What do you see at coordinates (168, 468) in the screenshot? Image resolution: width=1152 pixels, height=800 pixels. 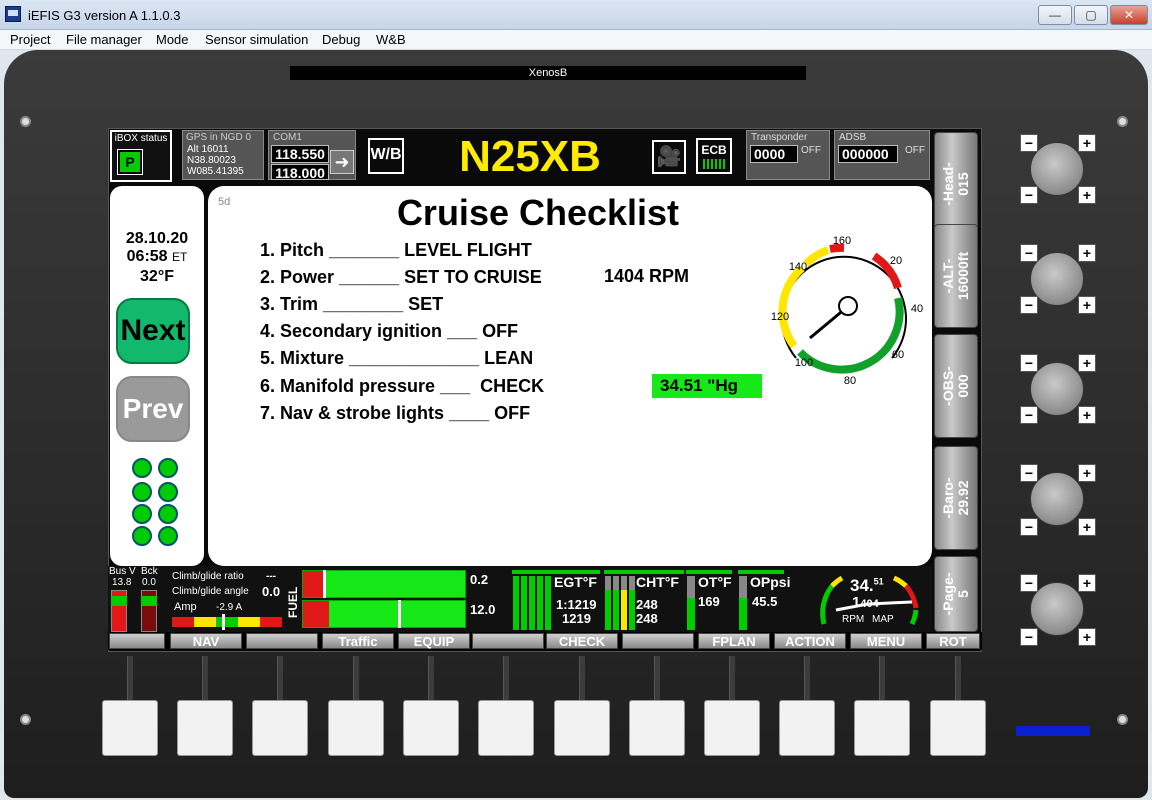 I see `status-led` at bounding box center [168, 468].